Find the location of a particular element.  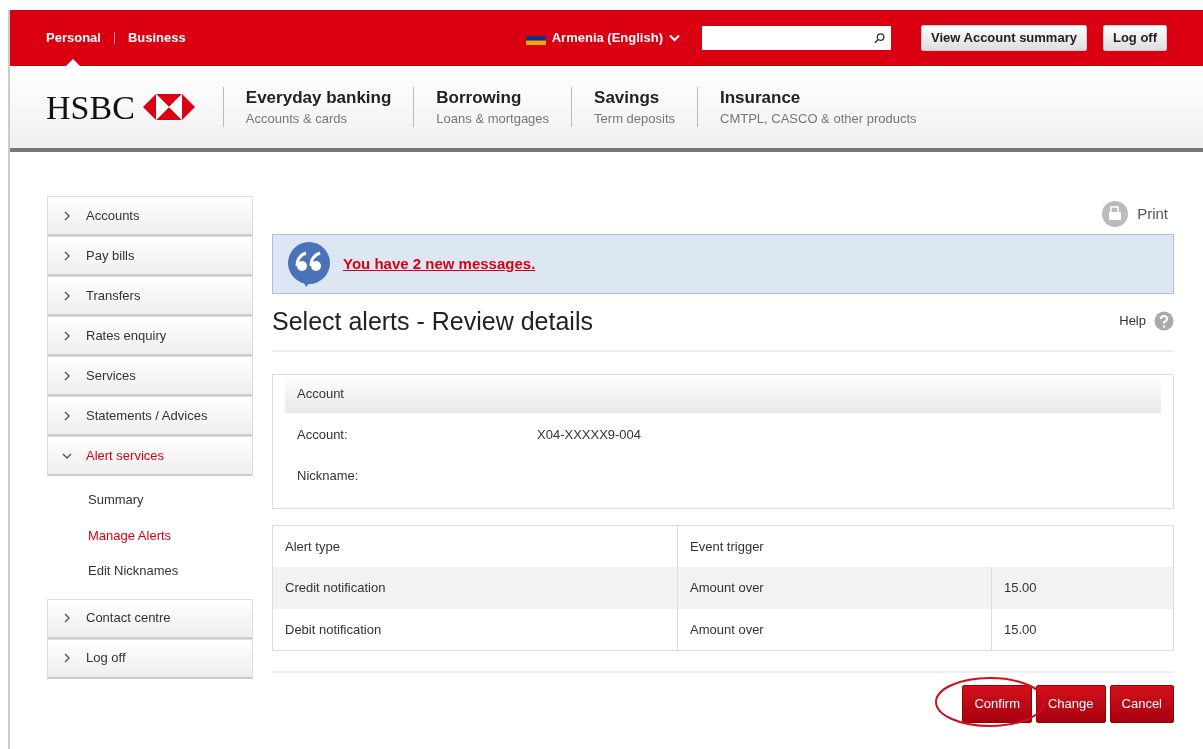

chevron-down-icon is located at coordinates (674, 38).